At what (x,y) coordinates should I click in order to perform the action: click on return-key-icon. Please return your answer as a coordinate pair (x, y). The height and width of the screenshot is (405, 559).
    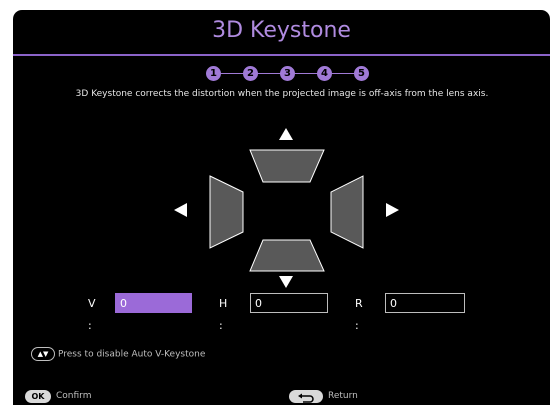
    Looking at the image, I should click on (306, 396).